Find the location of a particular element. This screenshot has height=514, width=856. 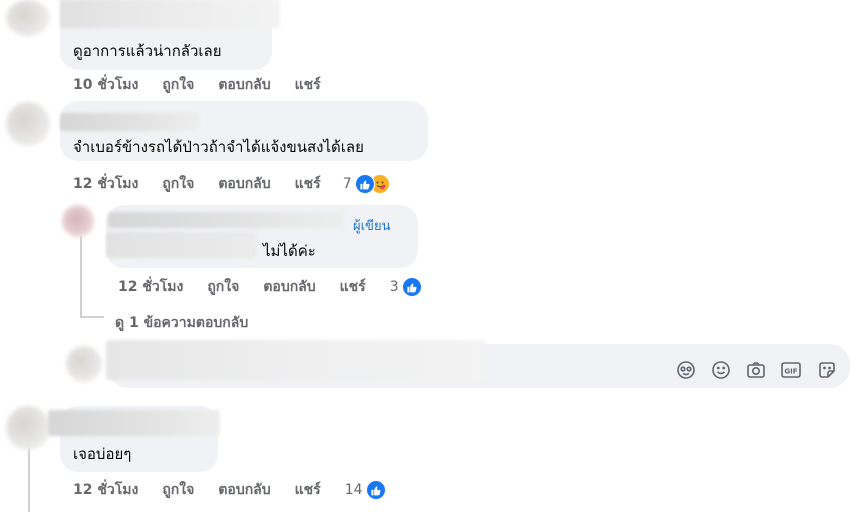

comment-actions: 12 ชั่วโมง ถูกใจ ตอบกลับ แชร์ 3 is located at coordinates (270, 287).